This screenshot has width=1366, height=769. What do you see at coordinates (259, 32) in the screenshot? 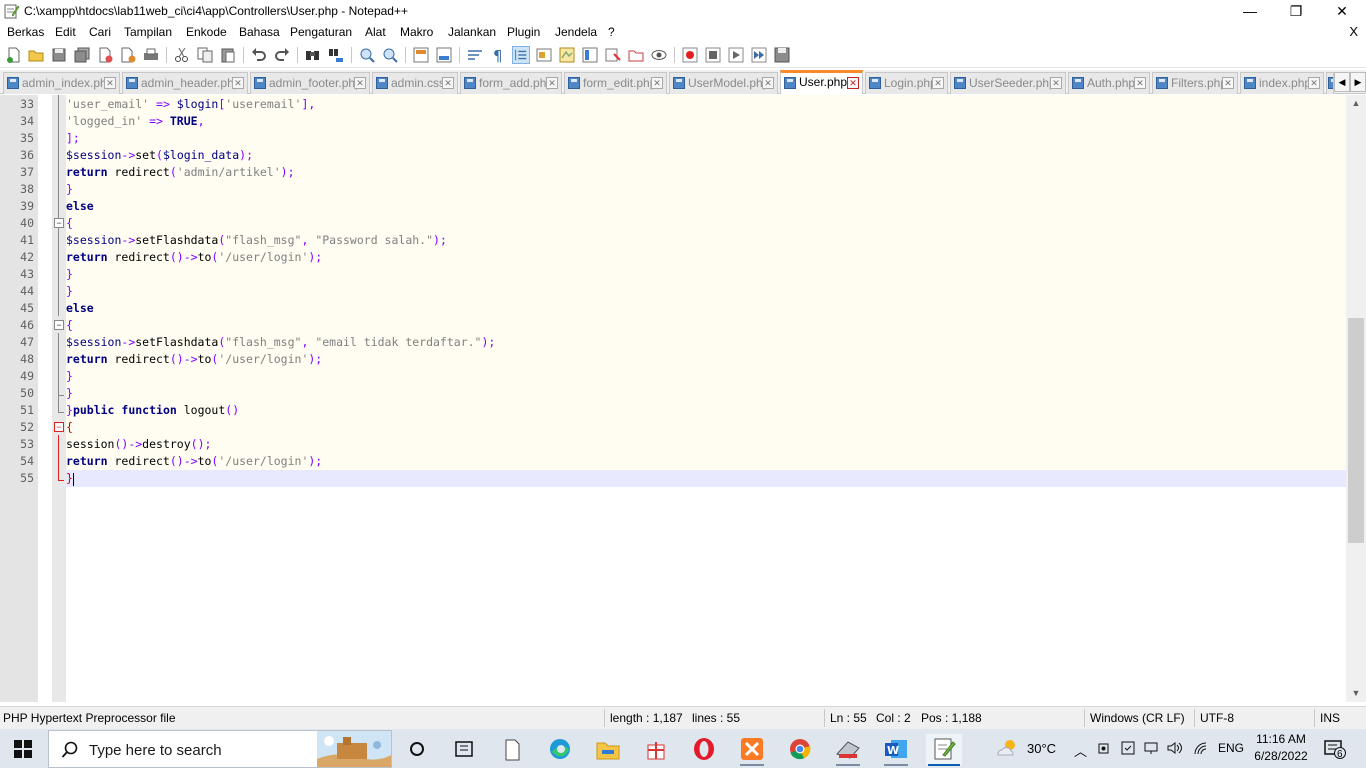
I see `menu-bahasa: Bahasa` at bounding box center [259, 32].